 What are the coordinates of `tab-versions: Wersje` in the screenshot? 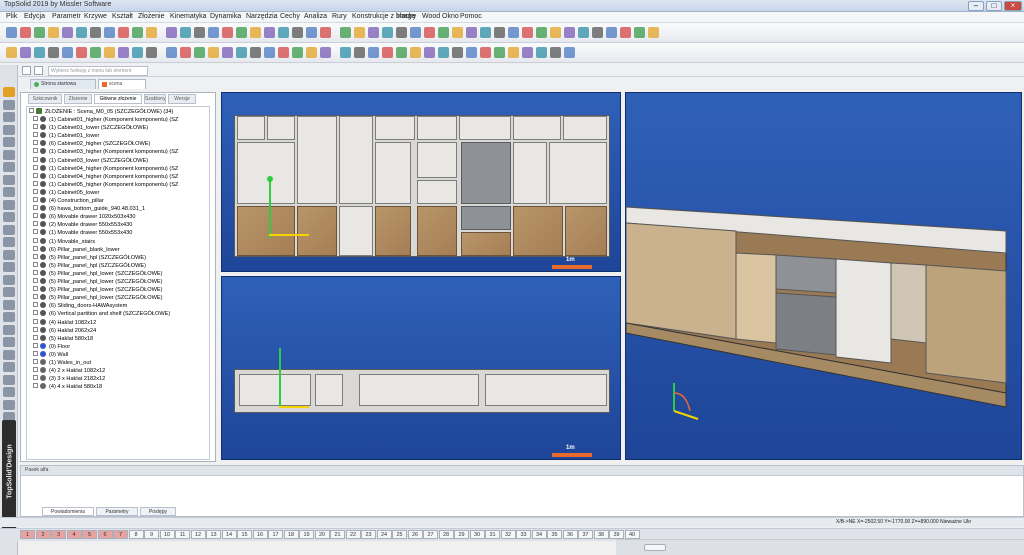 It's located at (182, 99).